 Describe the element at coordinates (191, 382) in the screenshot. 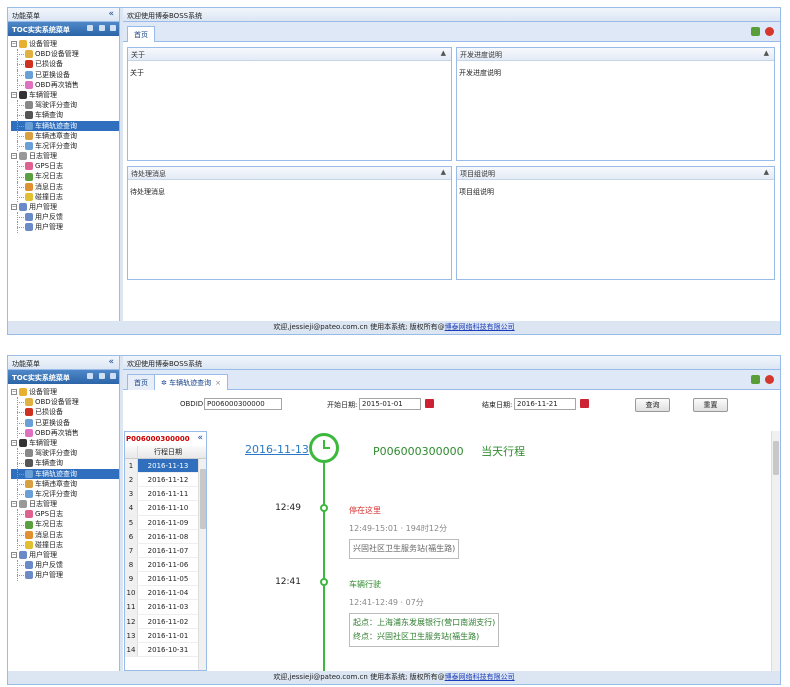

I see `tab-track: ✲ 车辆轨迹查询 ×` at that location.